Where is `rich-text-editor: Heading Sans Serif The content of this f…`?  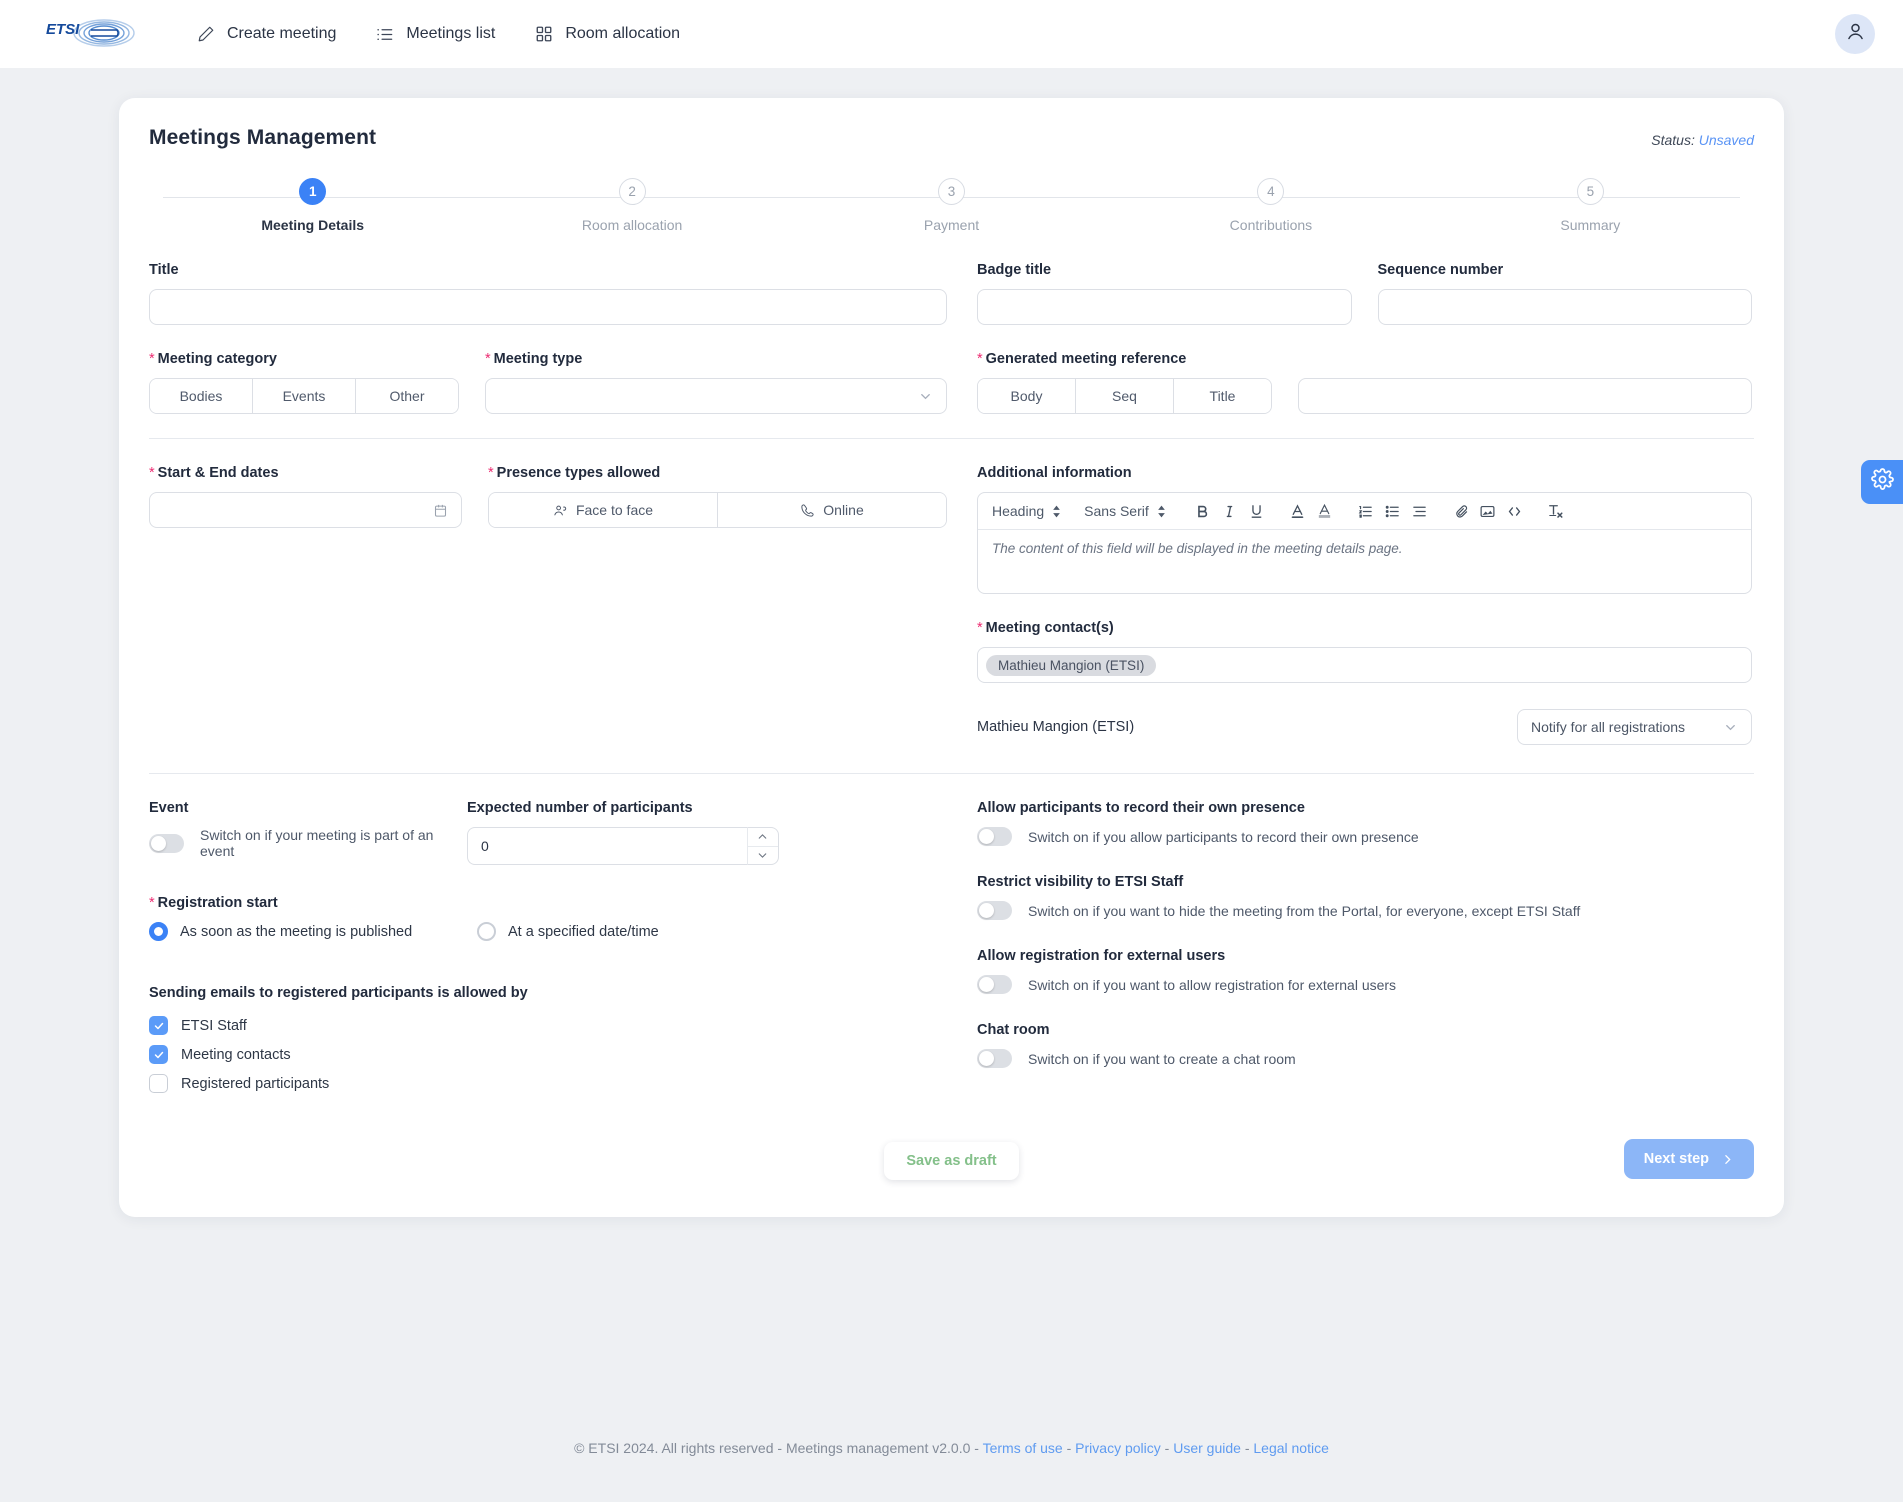 rich-text-editor: Heading Sans Serif The content of this f… is located at coordinates (1364, 543).